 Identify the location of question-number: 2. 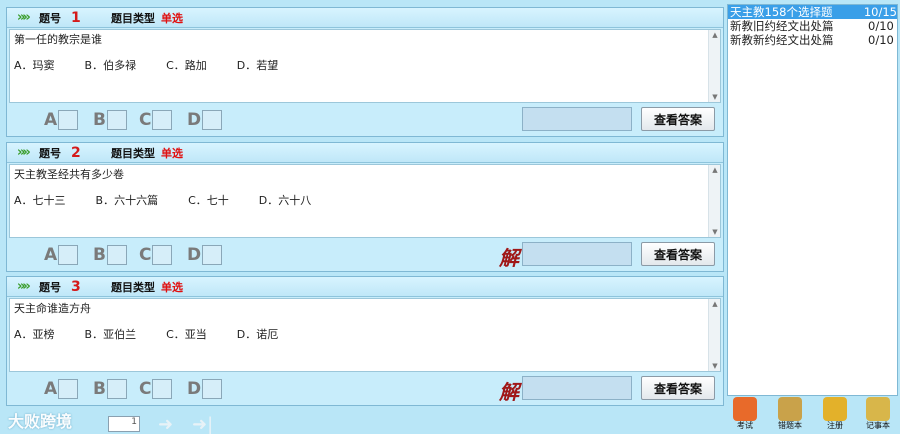
(76, 152).